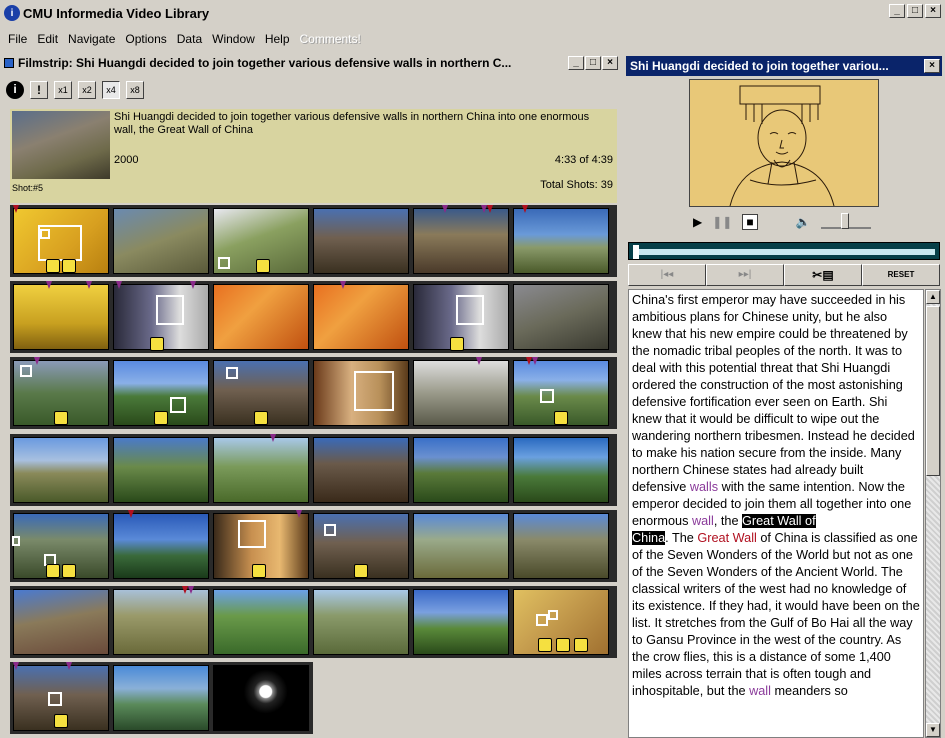  What do you see at coordinates (704, 487) in the screenshot?
I see `keyword-walls: walls` at bounding box center [704, 487].